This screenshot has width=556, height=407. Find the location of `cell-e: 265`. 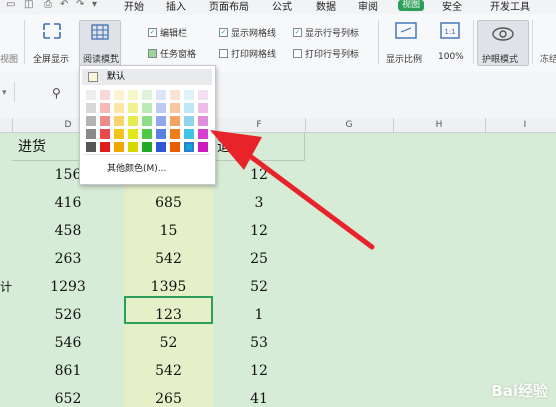

cell-e: 265 is located at coordinates (169, 396).